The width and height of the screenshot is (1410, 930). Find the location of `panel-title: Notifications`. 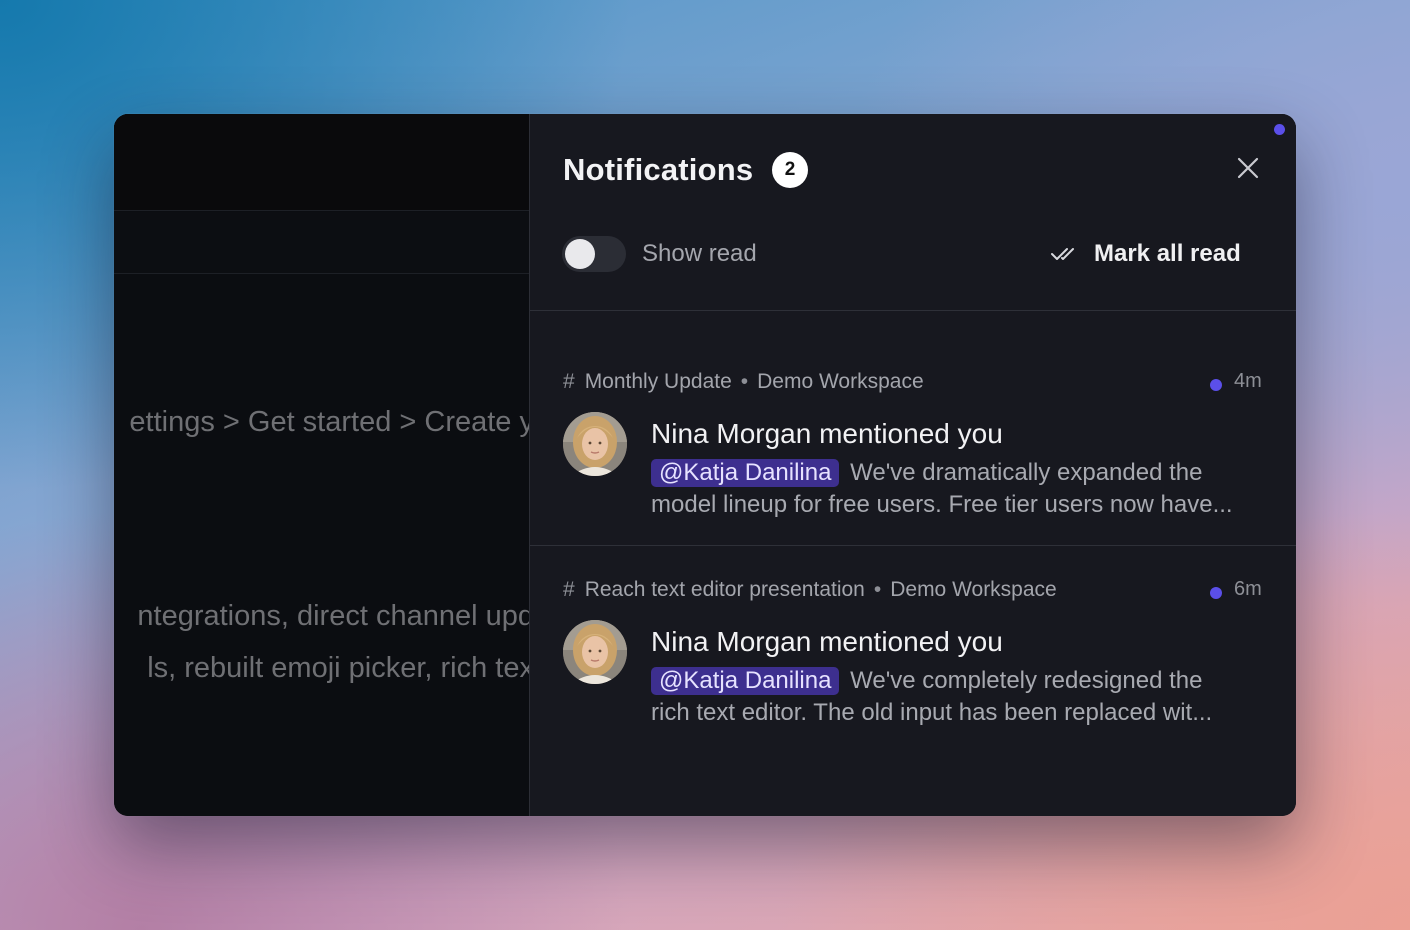

panel-title: Notifications is located at coordinates (658, 169).